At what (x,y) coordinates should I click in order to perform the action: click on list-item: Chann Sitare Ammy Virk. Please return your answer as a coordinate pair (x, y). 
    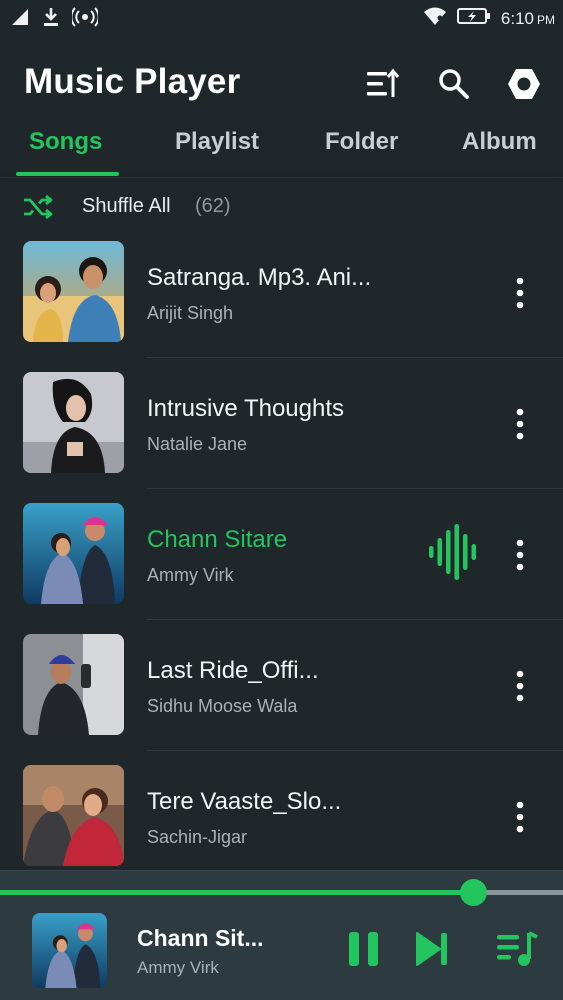
    Looking at the image, I should click on (281, 563).